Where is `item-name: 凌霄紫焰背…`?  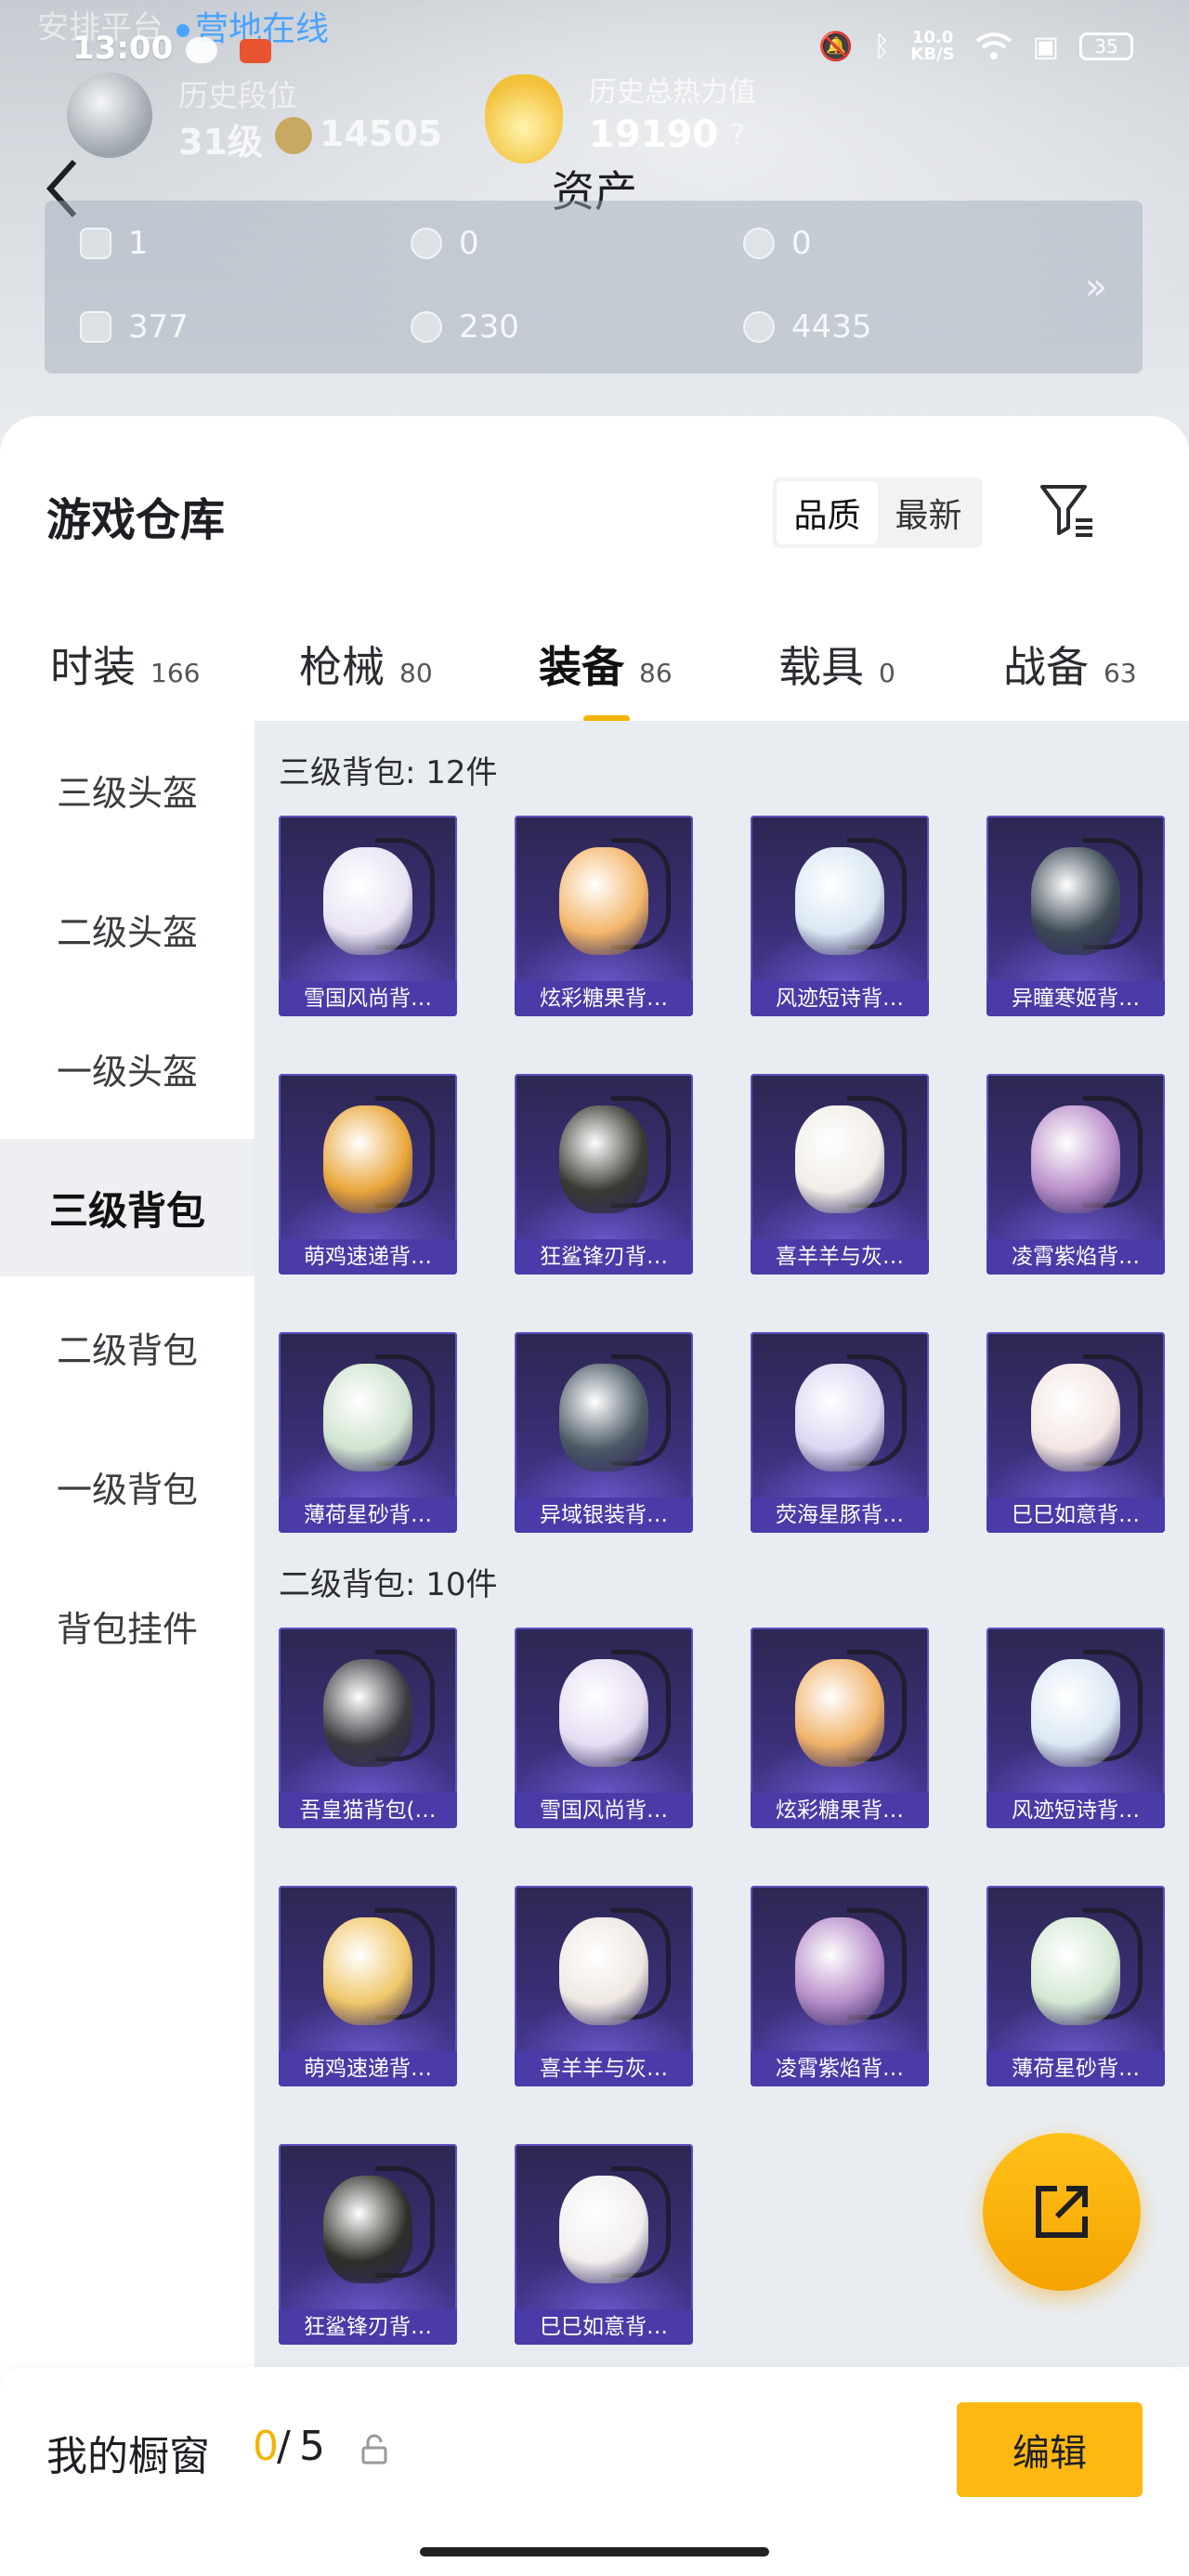
item-name: 凌霄紫焰背… is located at coordinates (840, 2068).